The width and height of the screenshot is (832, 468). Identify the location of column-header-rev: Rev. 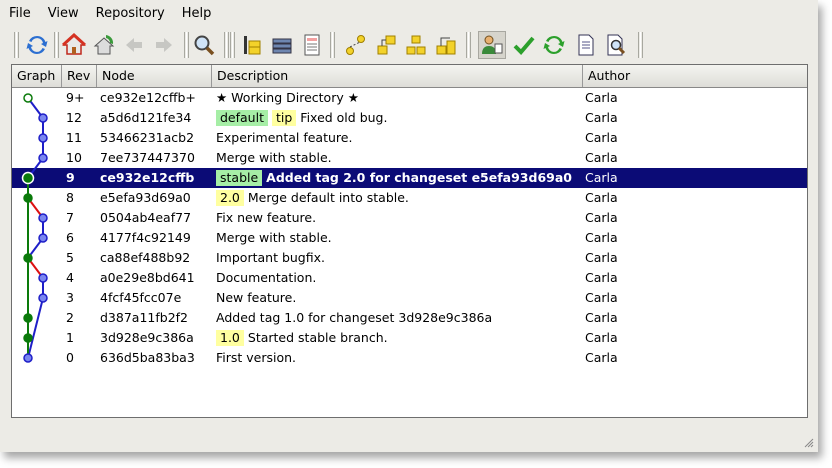
(79, 76).